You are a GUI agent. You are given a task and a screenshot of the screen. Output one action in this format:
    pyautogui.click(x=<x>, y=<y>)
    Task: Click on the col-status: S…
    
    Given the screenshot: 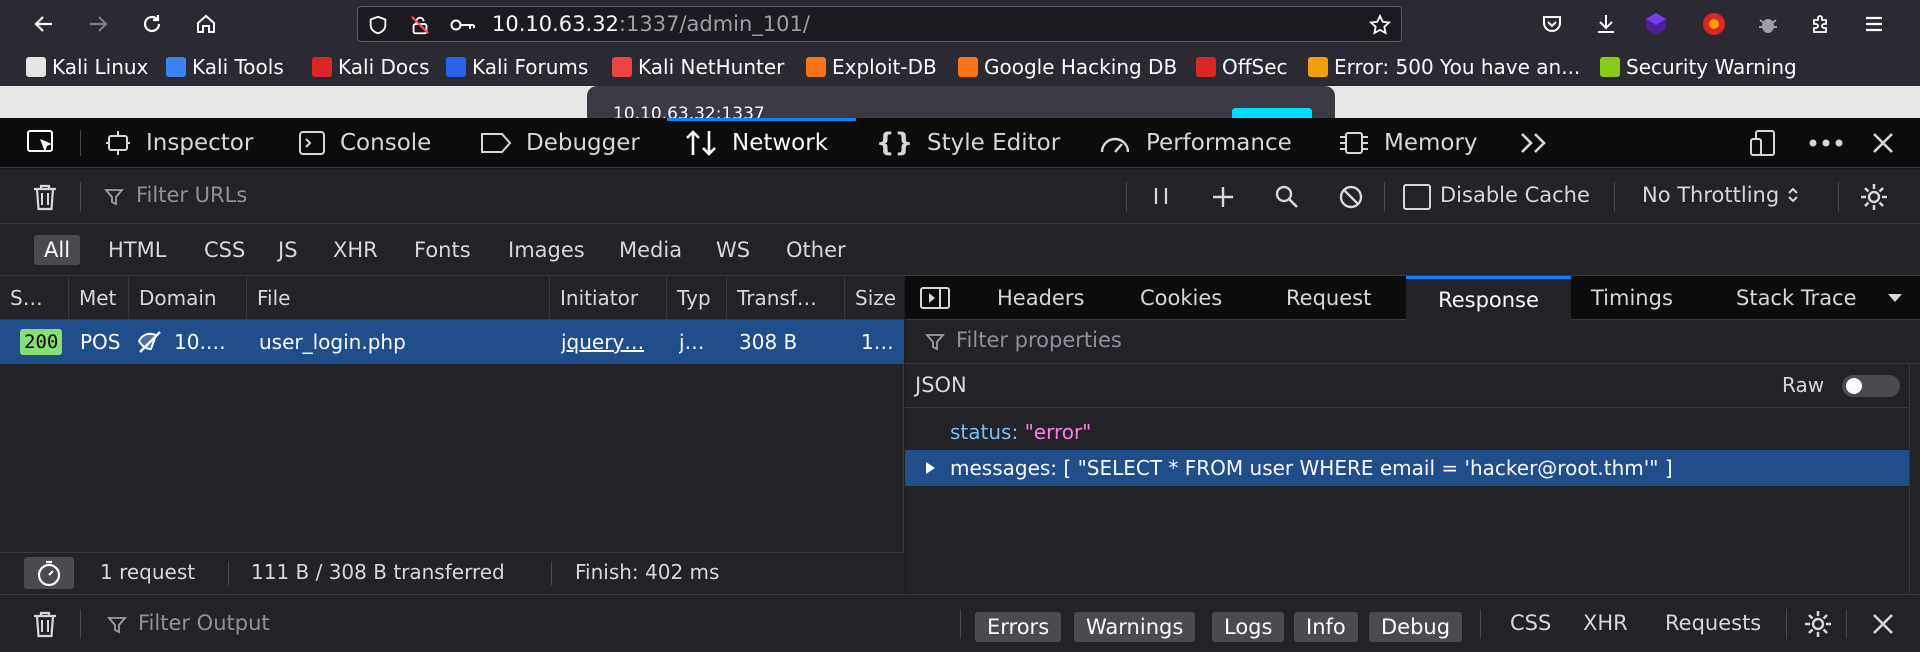 What is the action you would take?
    pyautogui.click(x=34, y=298)
    